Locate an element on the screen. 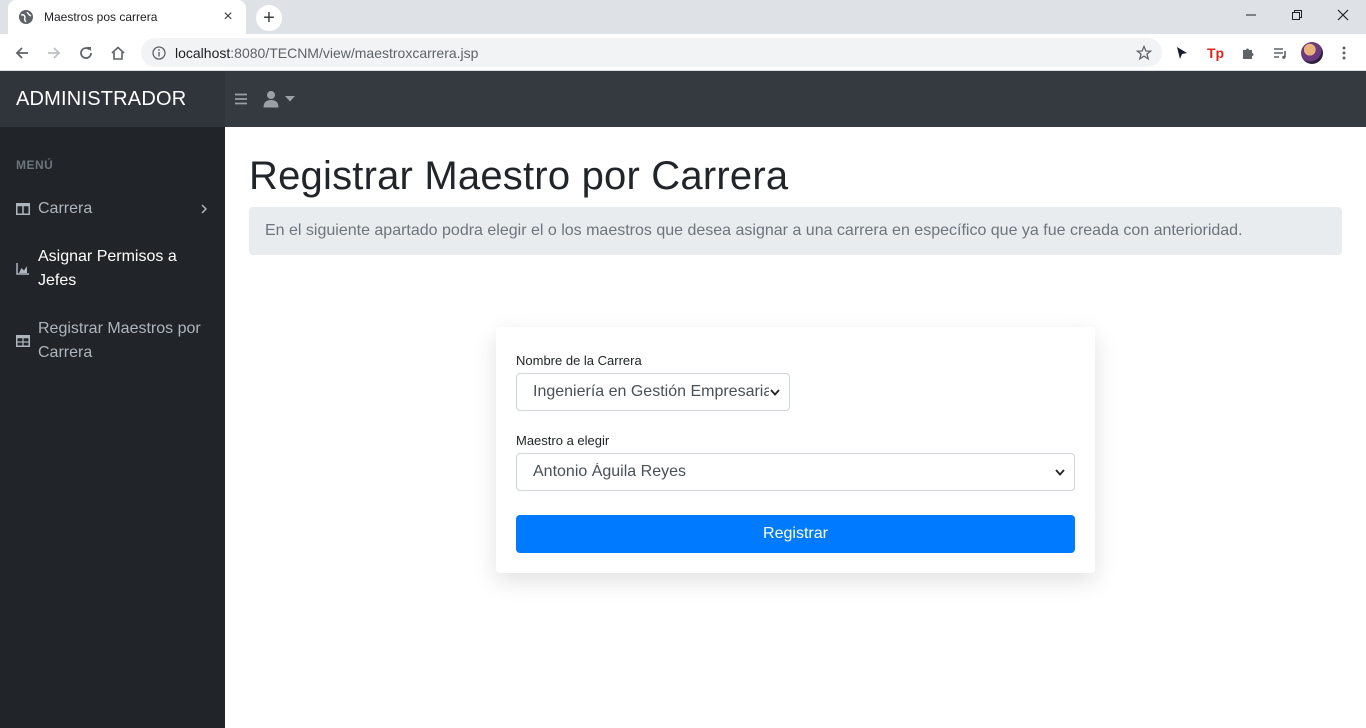 The image size is (1366, 728). brand-text: ADMINISTRADOR is located at coordinates (101, 98).